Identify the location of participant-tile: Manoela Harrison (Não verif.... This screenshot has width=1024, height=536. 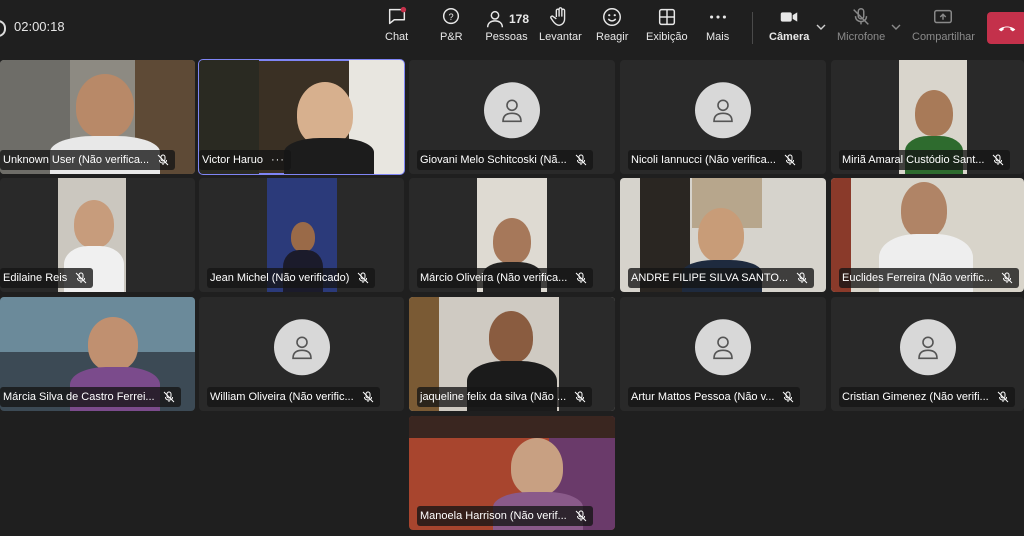
(512, 473).